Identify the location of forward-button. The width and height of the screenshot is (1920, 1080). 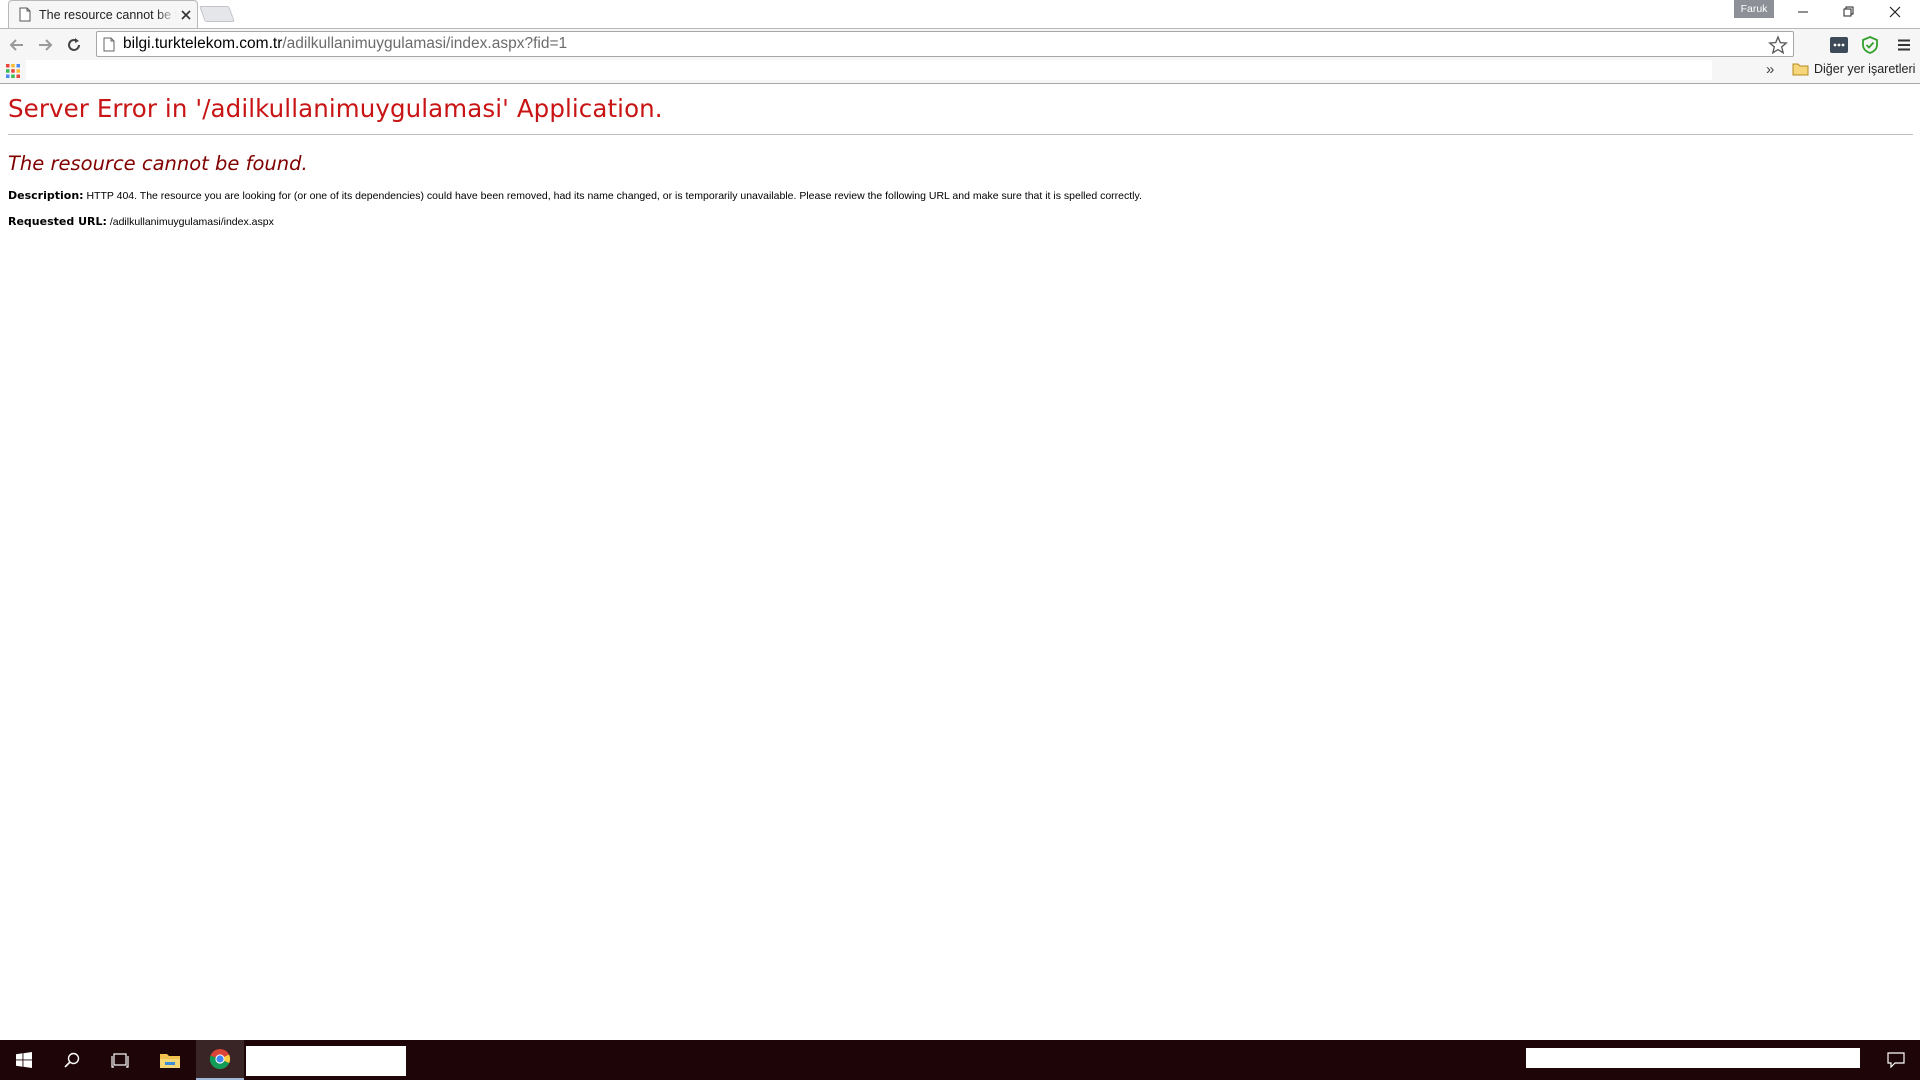
(45, 45).